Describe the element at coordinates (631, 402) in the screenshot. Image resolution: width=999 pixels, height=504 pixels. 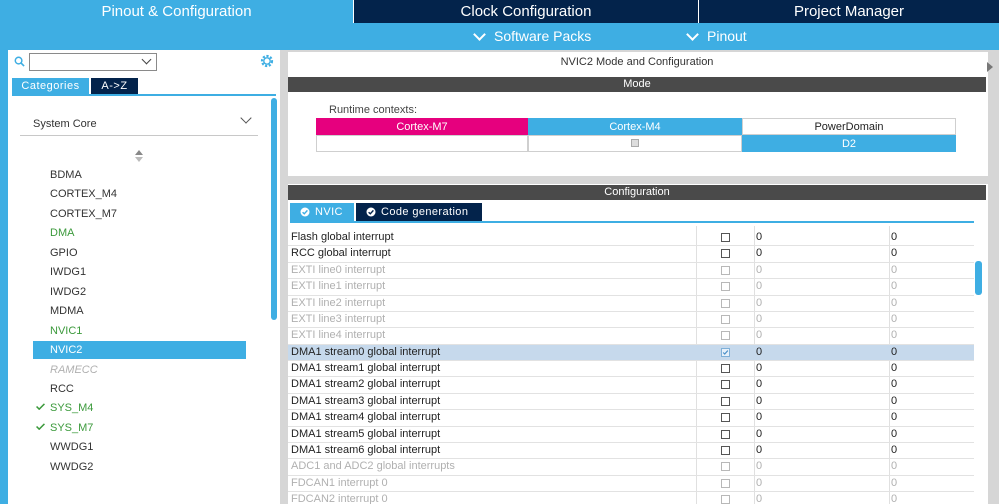
I see `table-row: DMA1 stream3 global interrupt 0 0` at that location.